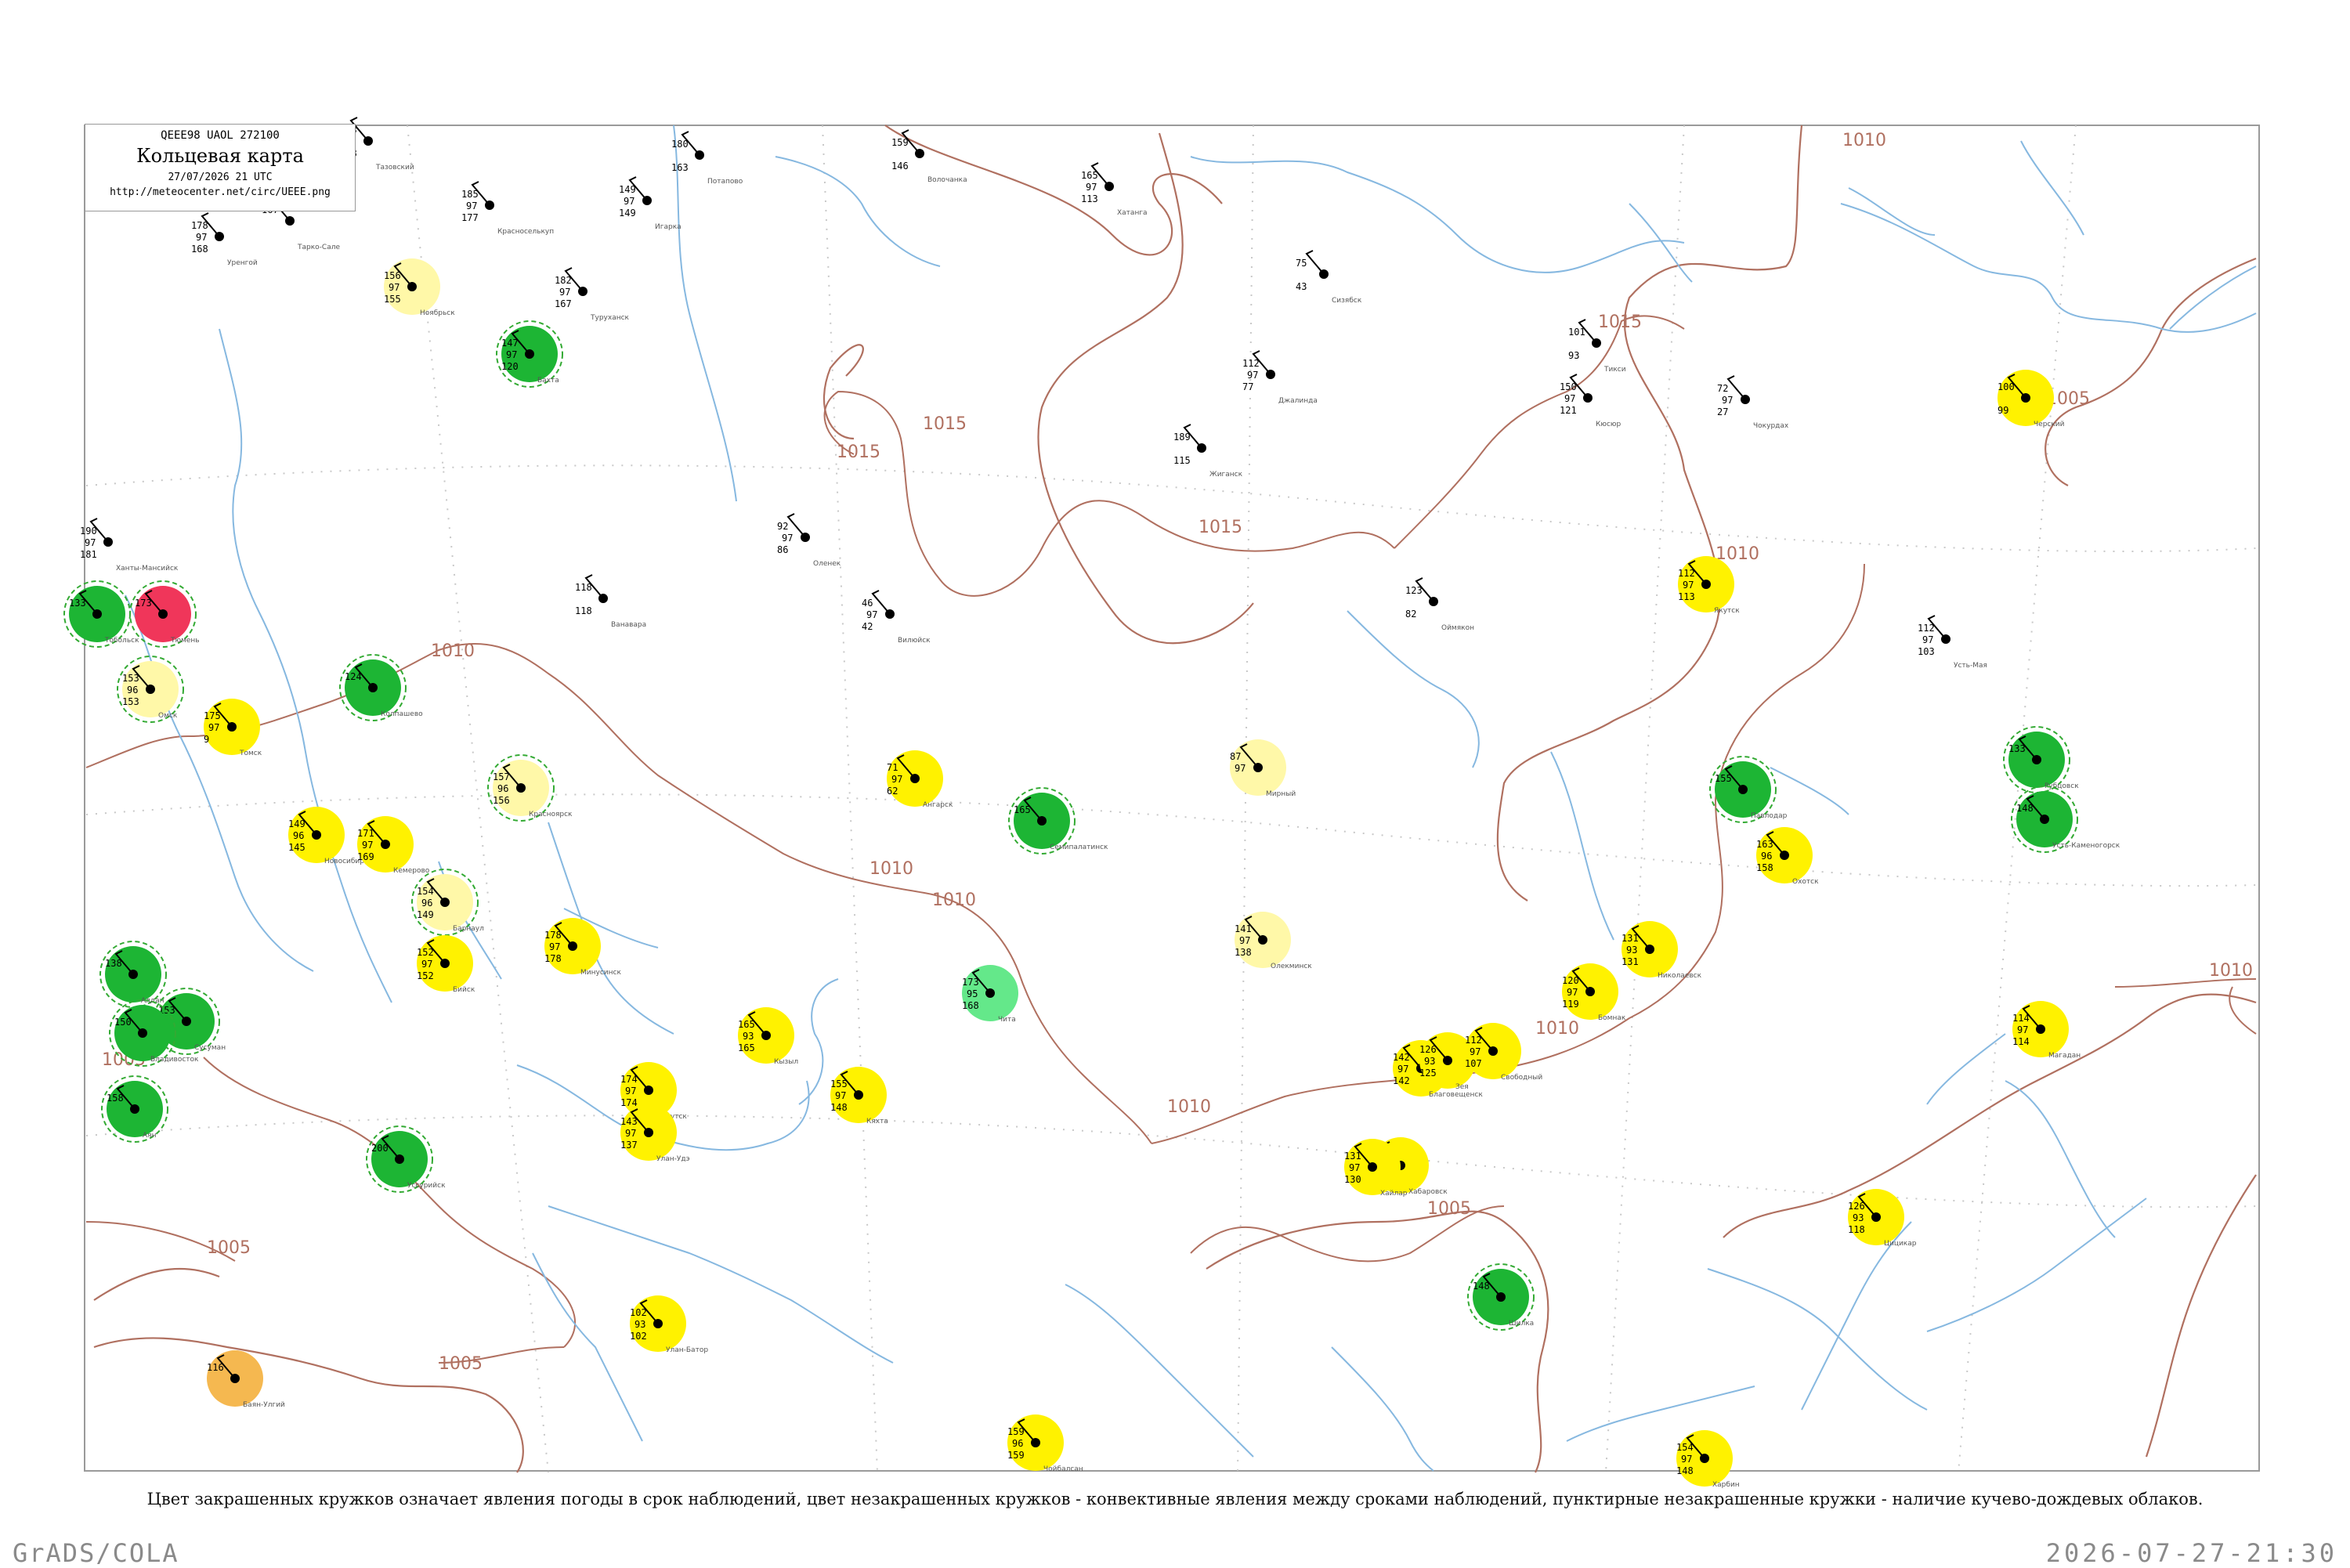 This screenshot has width=2350, height=1568. Describe the element at coordinates (185, 641) in the screenshot. I see `station-name: Тюмень` at that location.